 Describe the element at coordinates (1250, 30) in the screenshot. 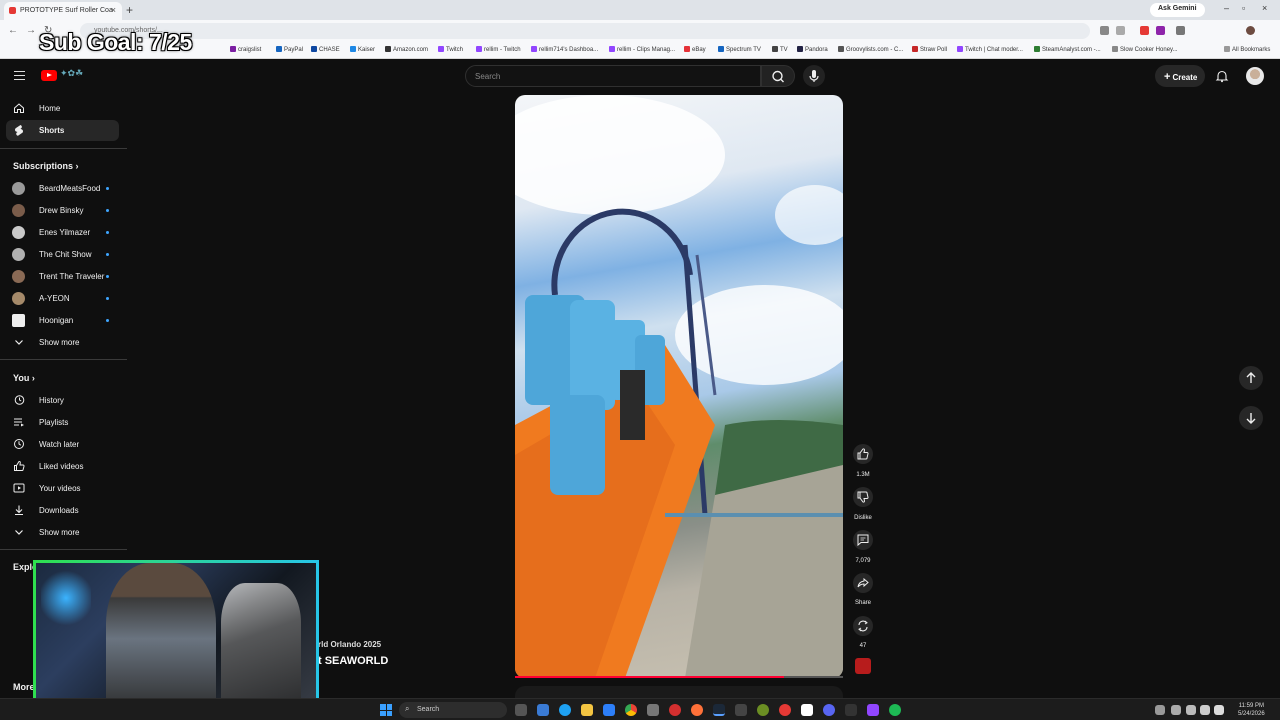

I see `profile-icon` at that location.